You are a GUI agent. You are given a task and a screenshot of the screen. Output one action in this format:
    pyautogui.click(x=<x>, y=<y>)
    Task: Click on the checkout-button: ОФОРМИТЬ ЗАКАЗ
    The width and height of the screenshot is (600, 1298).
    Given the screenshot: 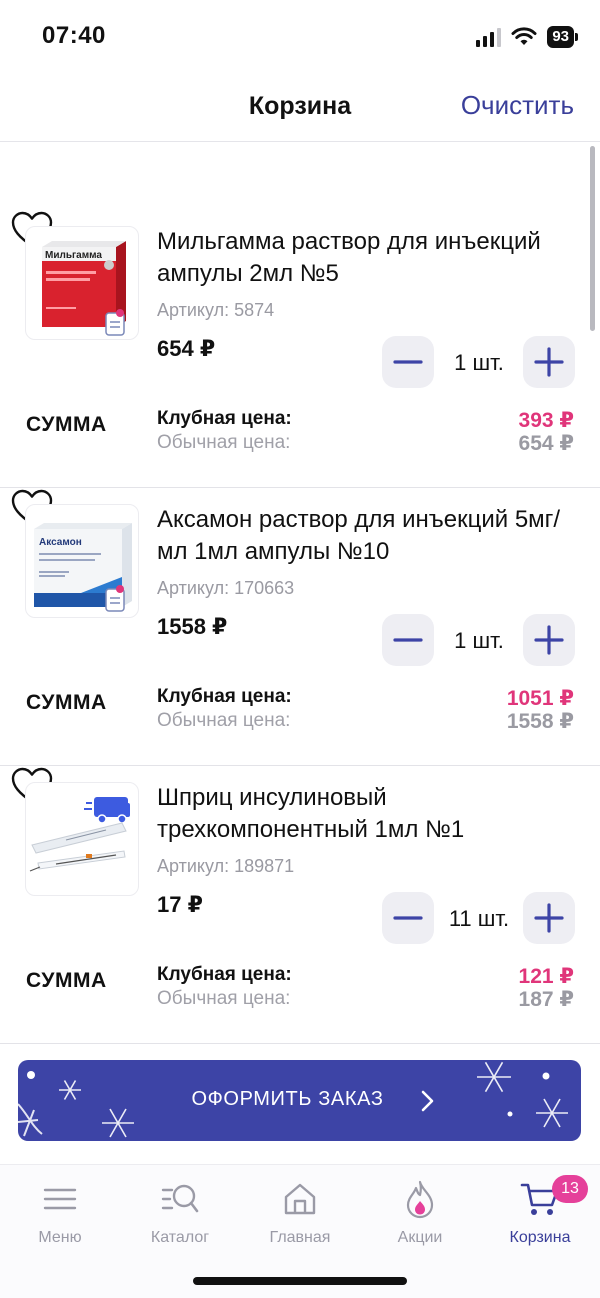 What is the action you would take?
    pyautogui.click(x=299, y=1100)
    